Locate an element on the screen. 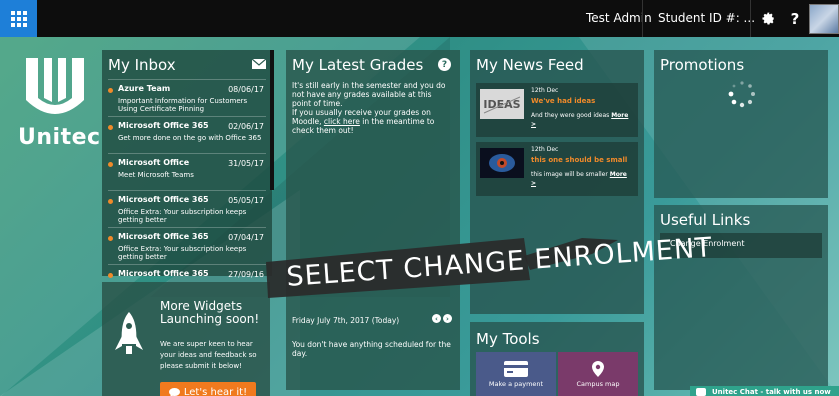 The width and height of the screenshot is (839, 396). news-desc: this image will be smaller More > is located at coordinates (583, 179).